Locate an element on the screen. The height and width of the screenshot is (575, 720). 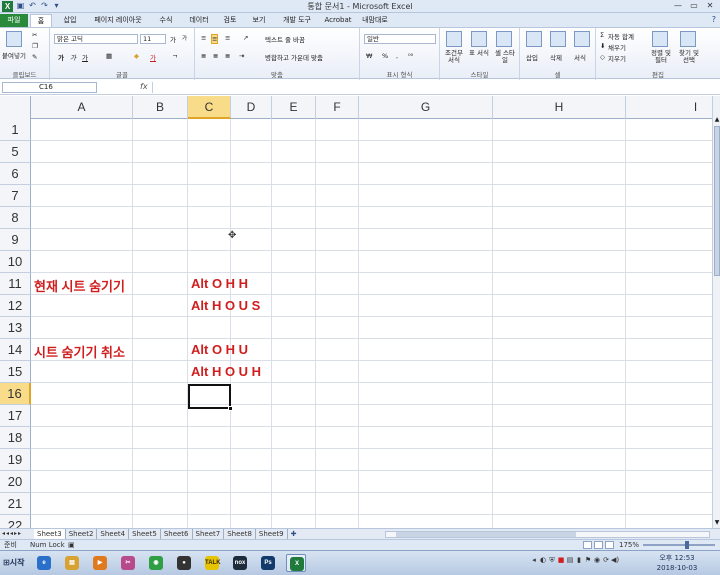
comma-button: , is located at coordinates (397, 56).